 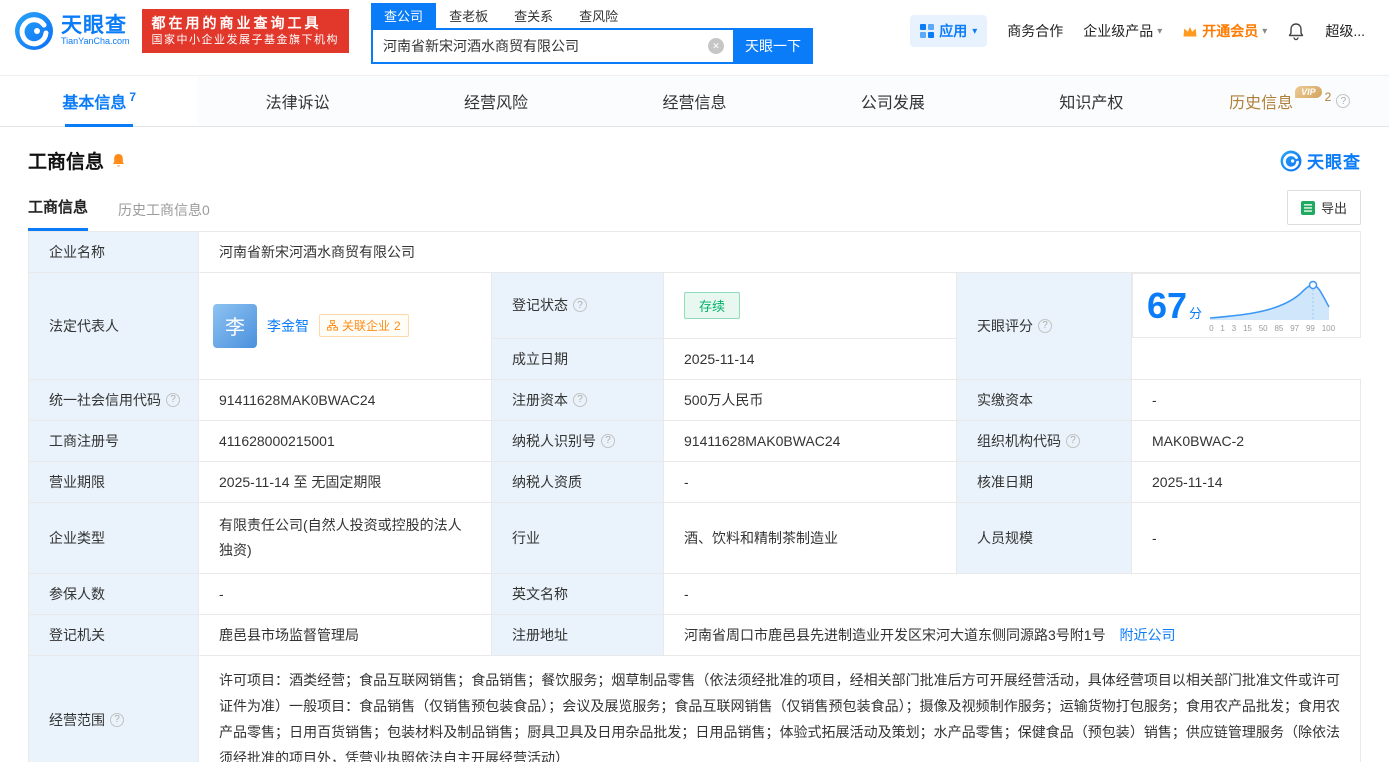 What do you see at coordinates (364, 326) in the screenshot?
I see `related-companies-badge: 关联企业 2` at bounding box center [364, 326].